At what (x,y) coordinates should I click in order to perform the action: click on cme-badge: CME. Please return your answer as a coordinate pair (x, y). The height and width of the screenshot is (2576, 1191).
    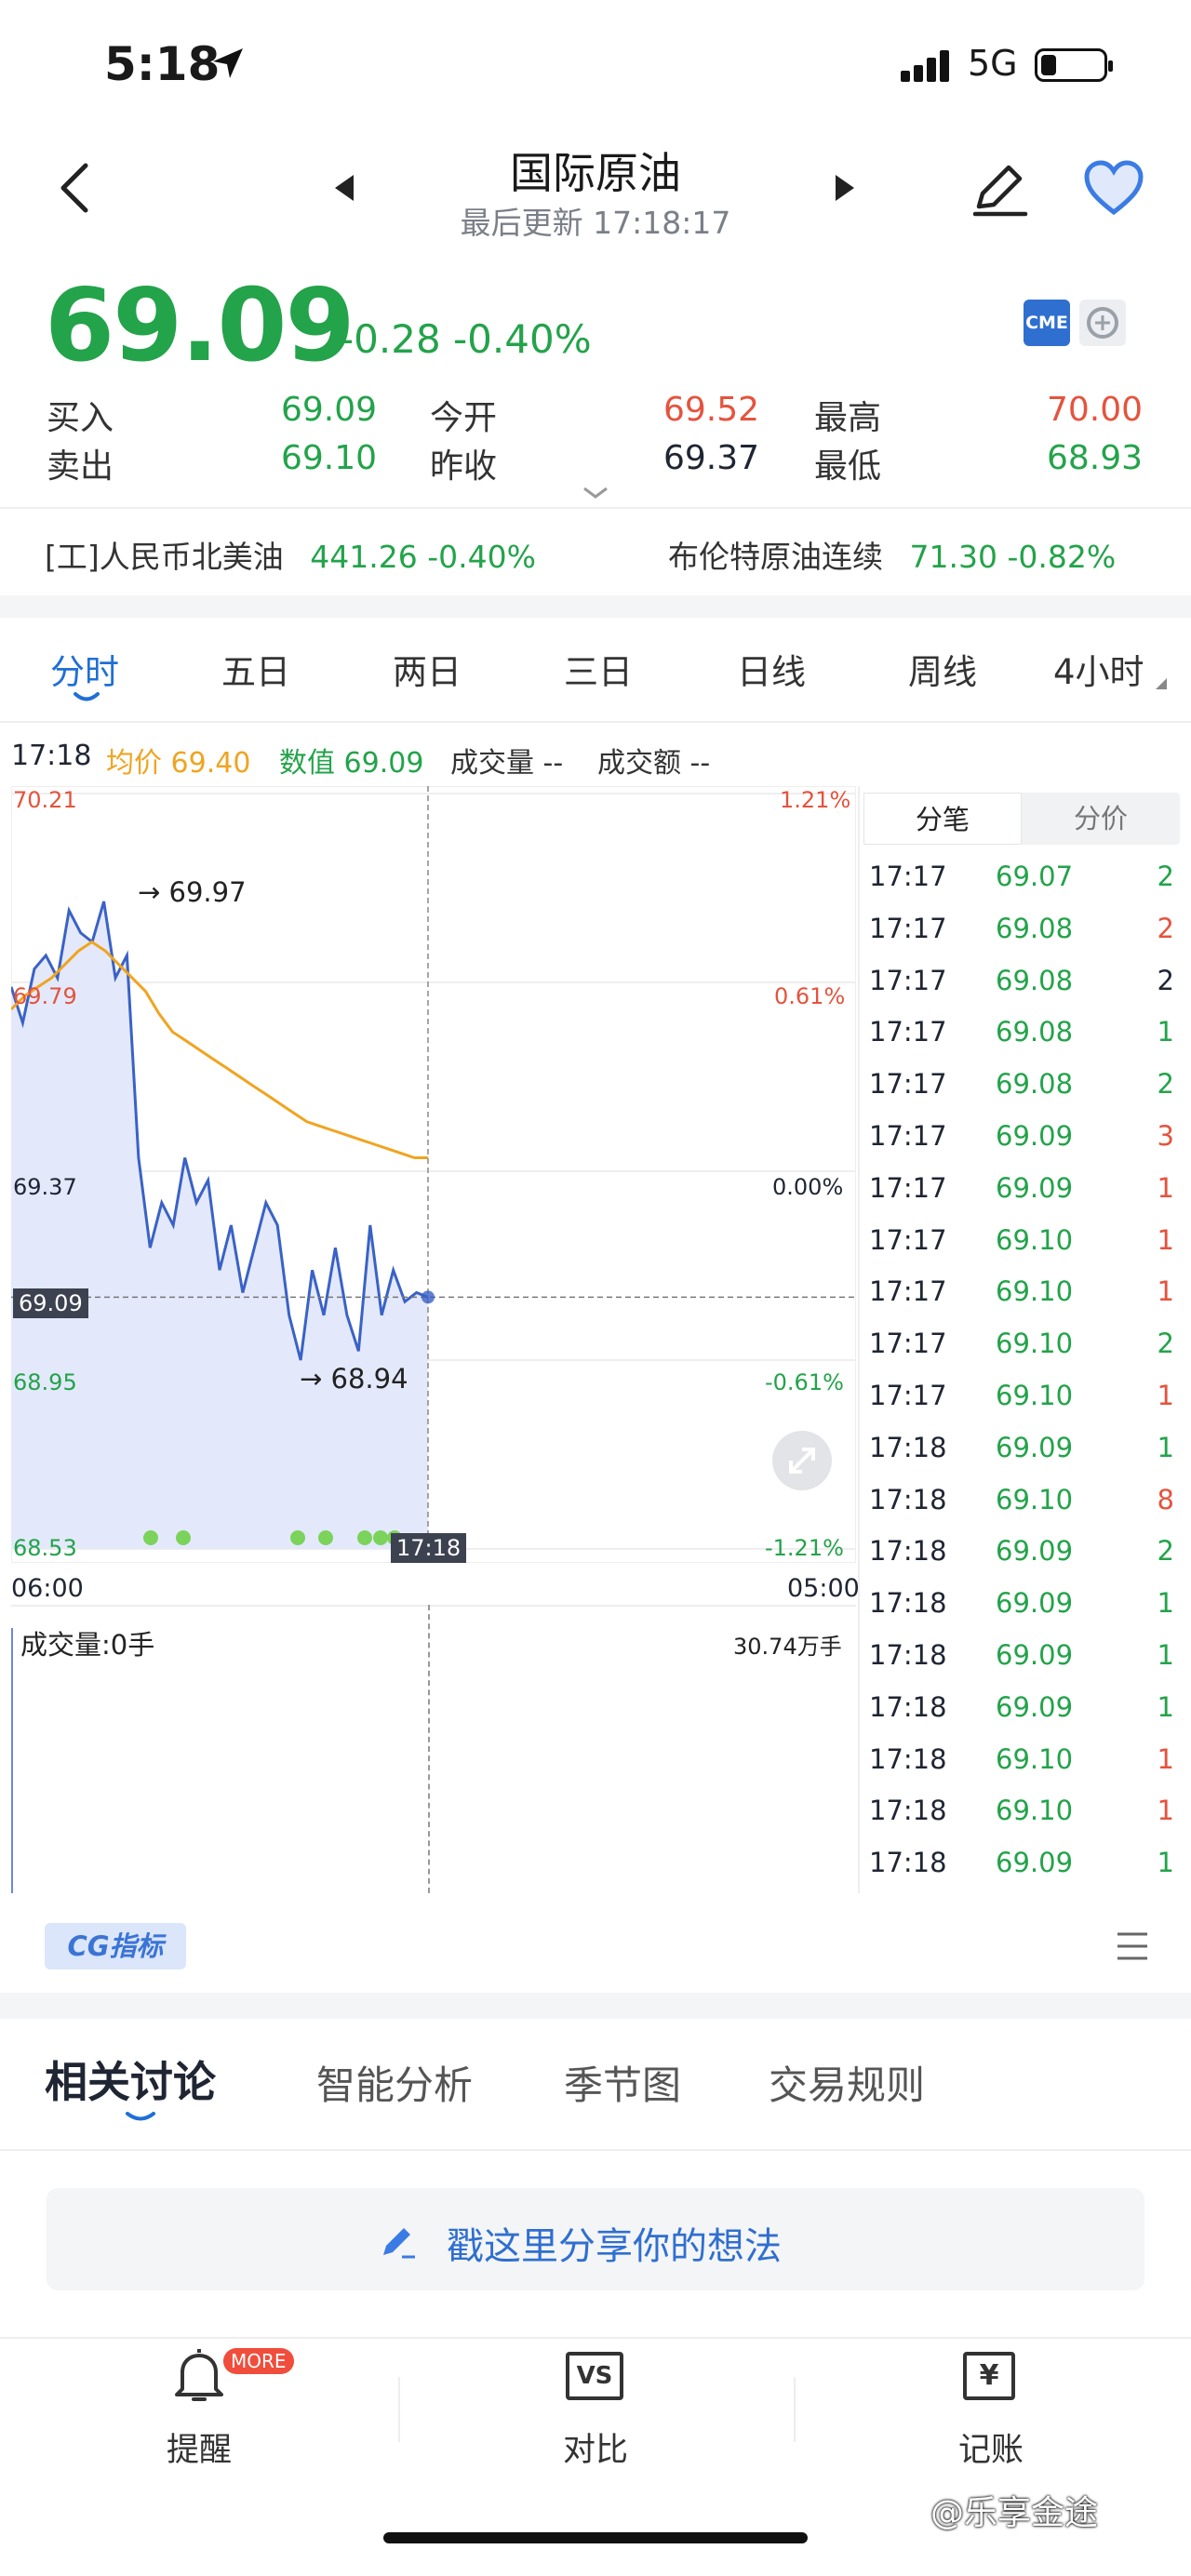
    Looking at the image, I should click on (1047, 323).